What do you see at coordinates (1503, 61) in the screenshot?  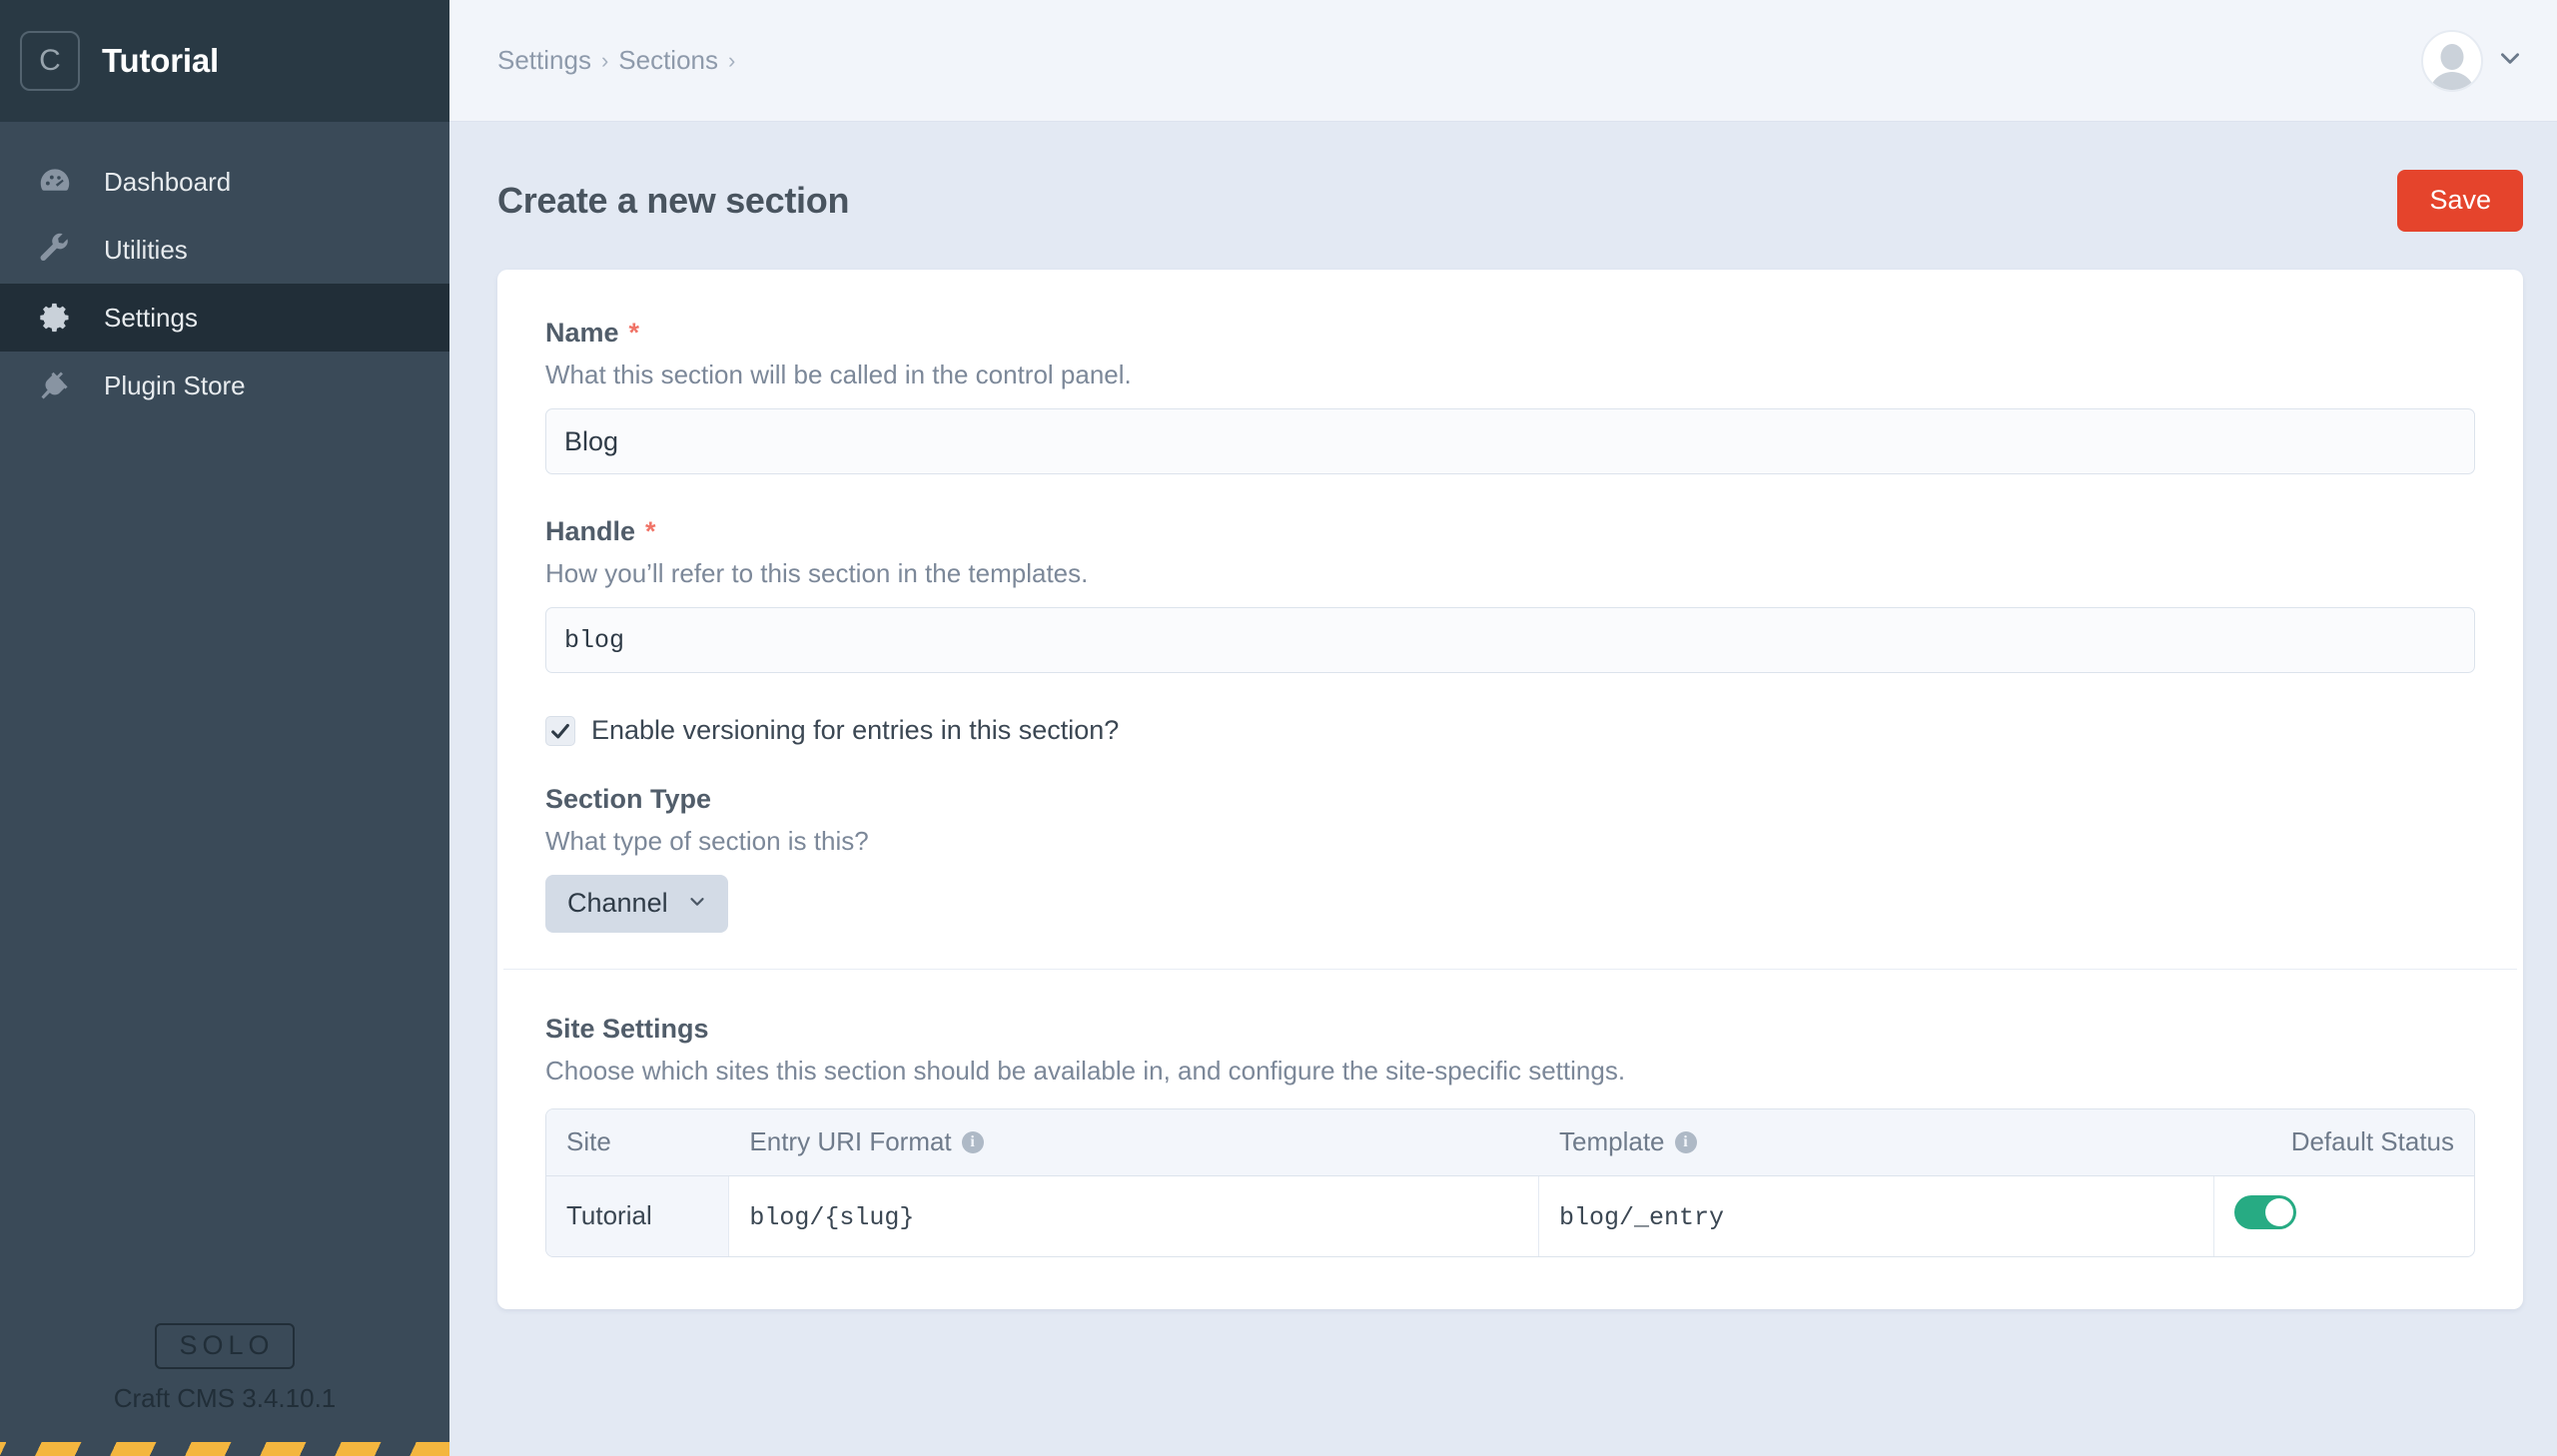 I see `global-header: Settings › Sections ›` at bounding box center [1503, 61].